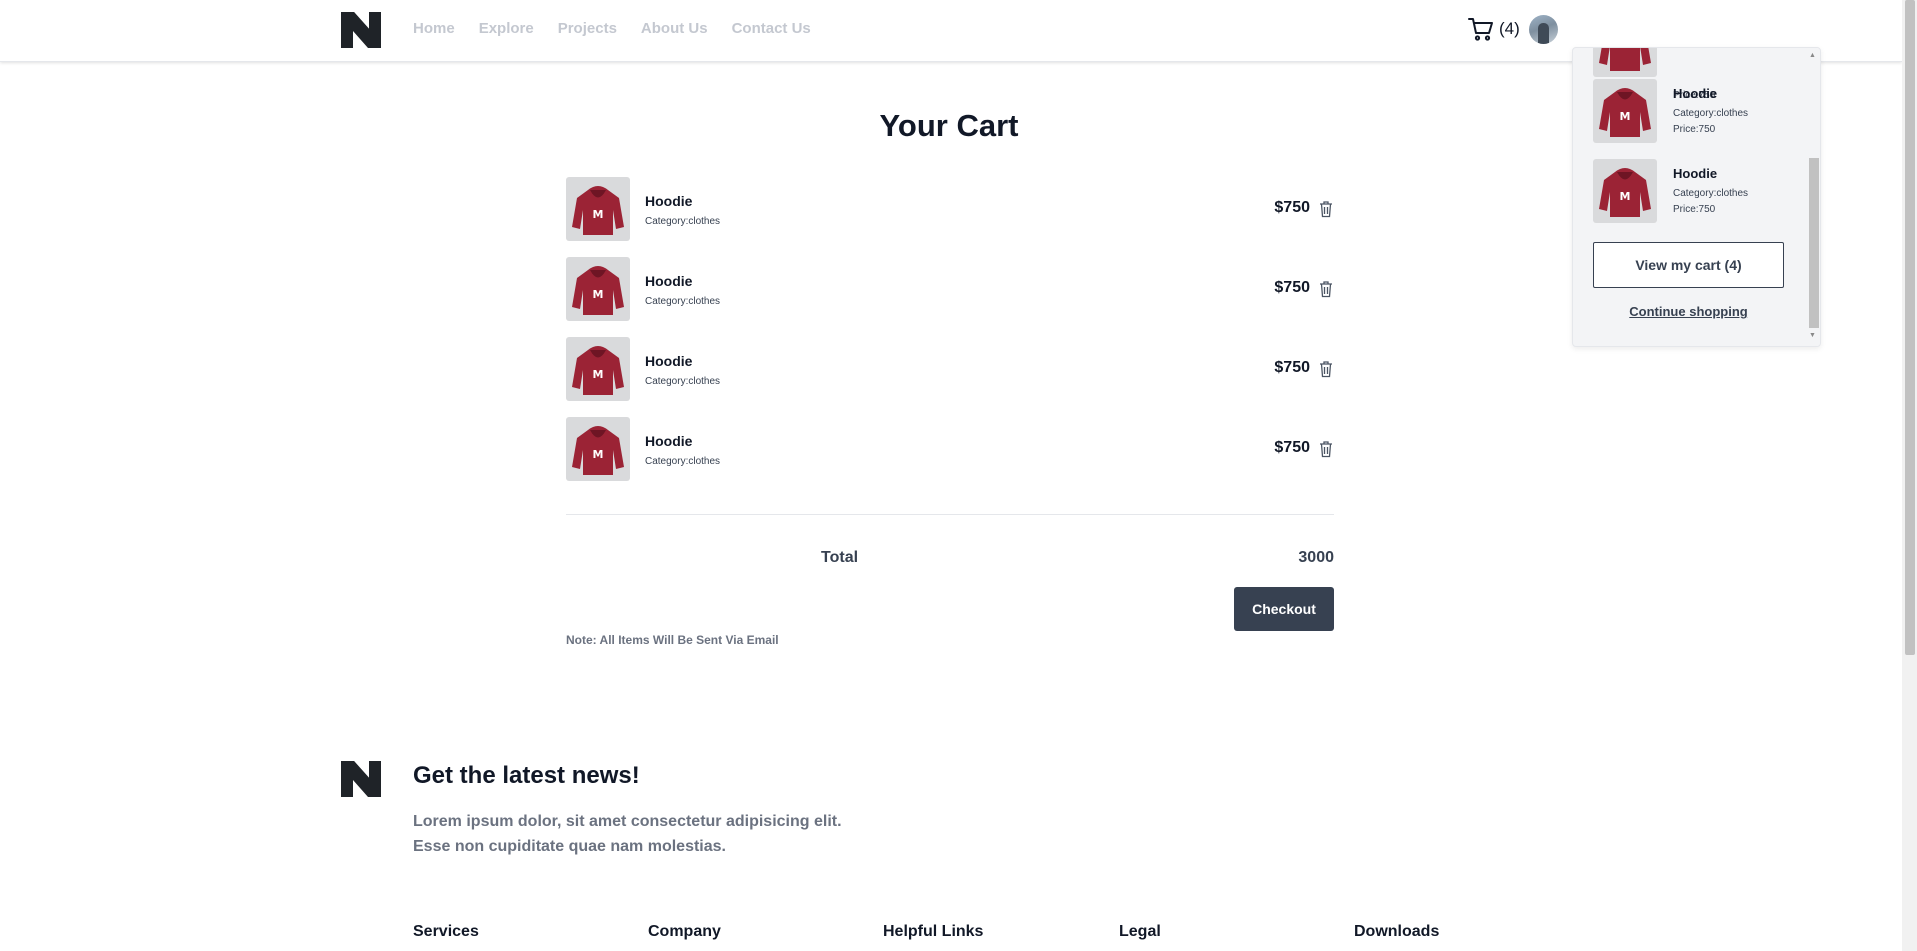 This screenshot has height=951, width=1917. What do you see at coordinates (1543, 29) in the screenshot?
I see `avatar` at bounding box center [1543, 29].